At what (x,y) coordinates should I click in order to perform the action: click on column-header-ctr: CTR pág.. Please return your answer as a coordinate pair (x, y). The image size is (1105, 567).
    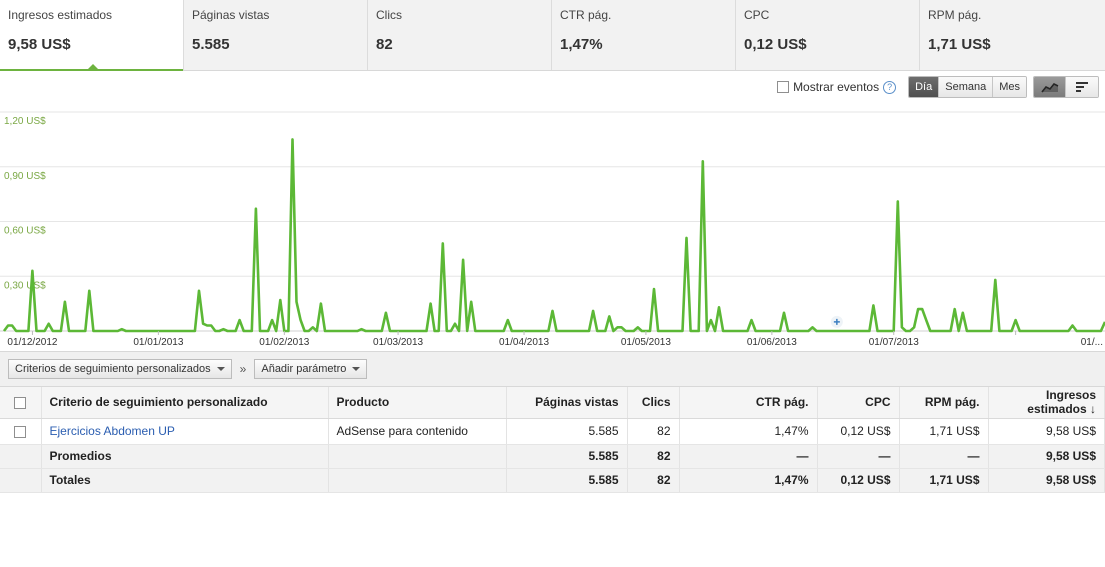
    Looking at the image, I should click on (748, 403).